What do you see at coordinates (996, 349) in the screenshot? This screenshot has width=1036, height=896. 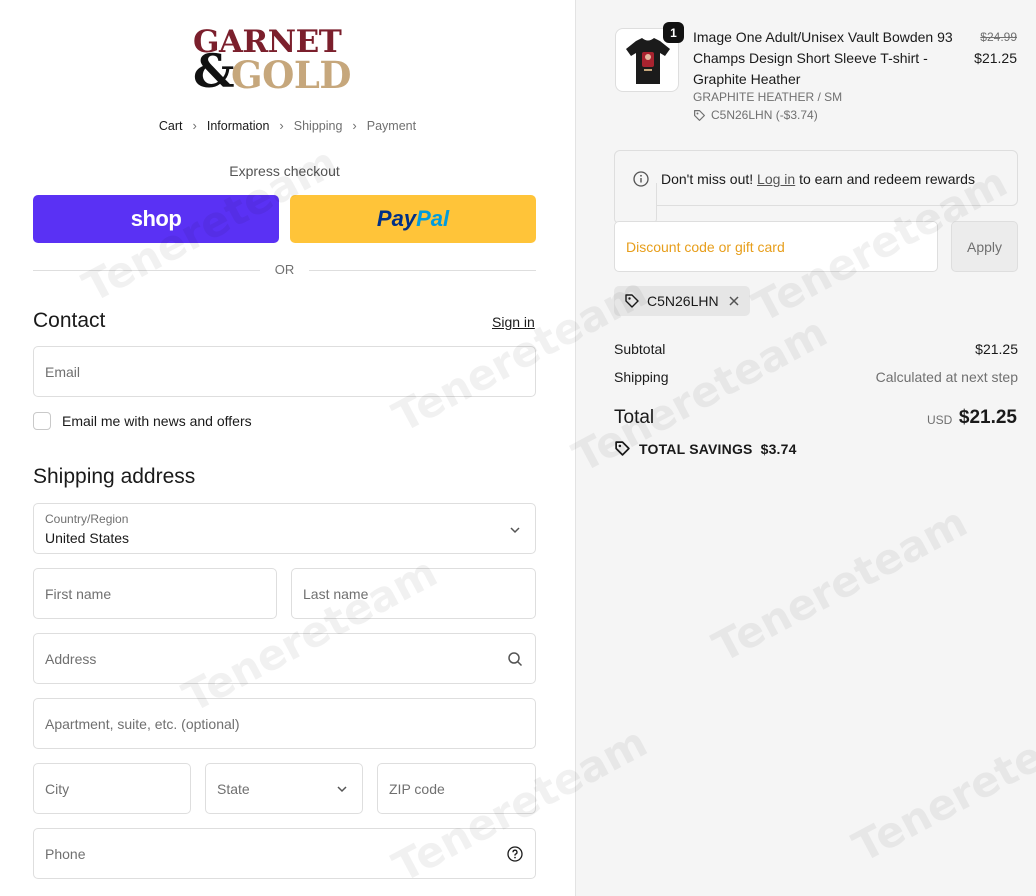 I see `subtotal-value: $21.25` at bounding box center [996, 349].